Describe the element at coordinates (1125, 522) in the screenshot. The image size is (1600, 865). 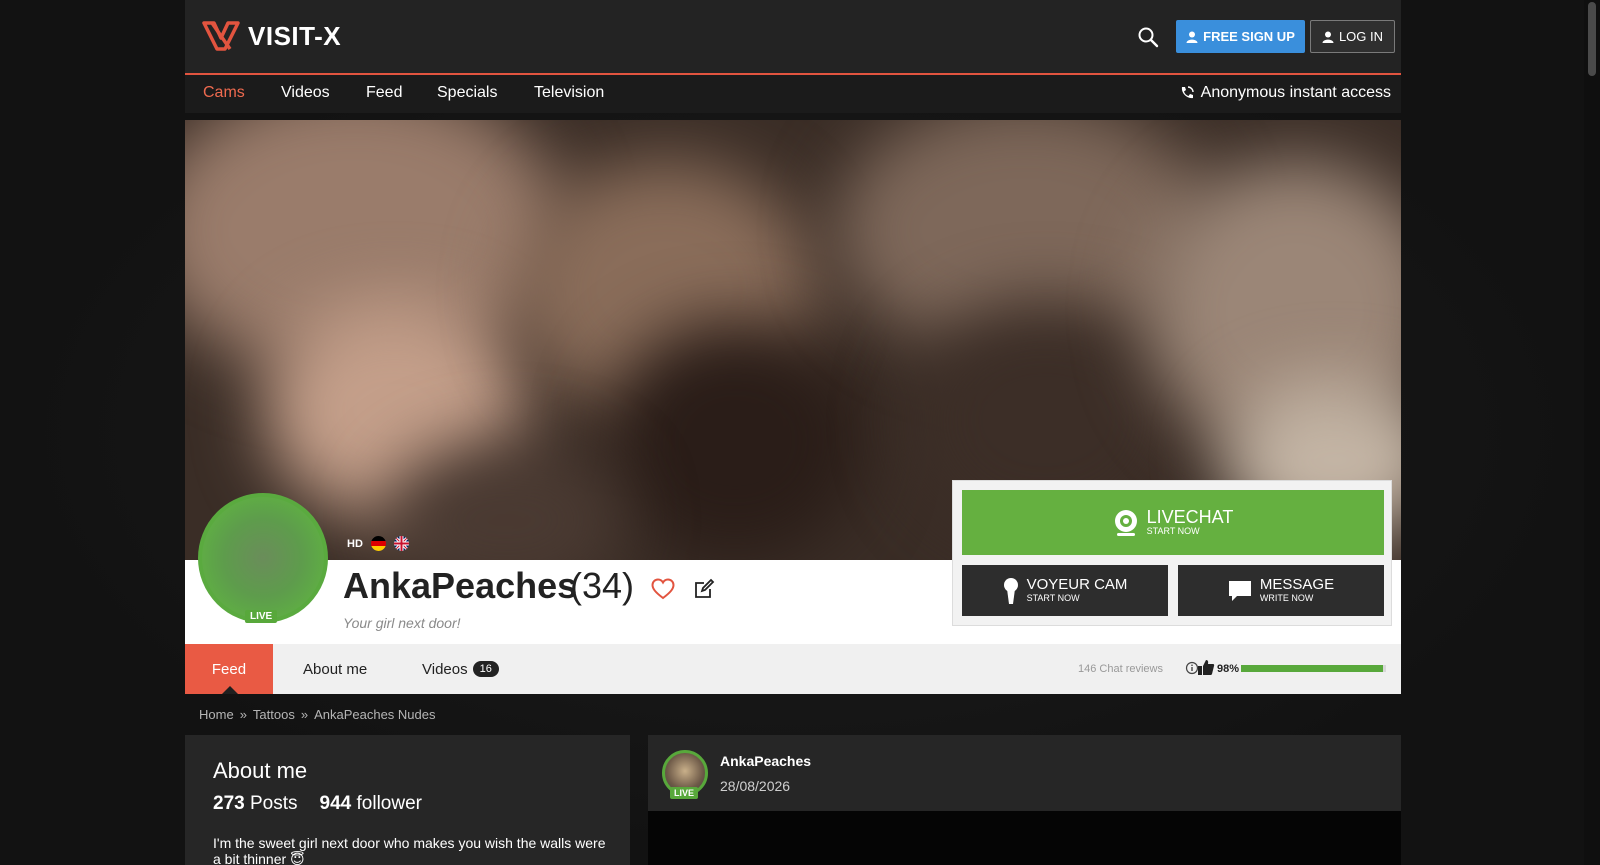
I see `webcam-icon` at that location.